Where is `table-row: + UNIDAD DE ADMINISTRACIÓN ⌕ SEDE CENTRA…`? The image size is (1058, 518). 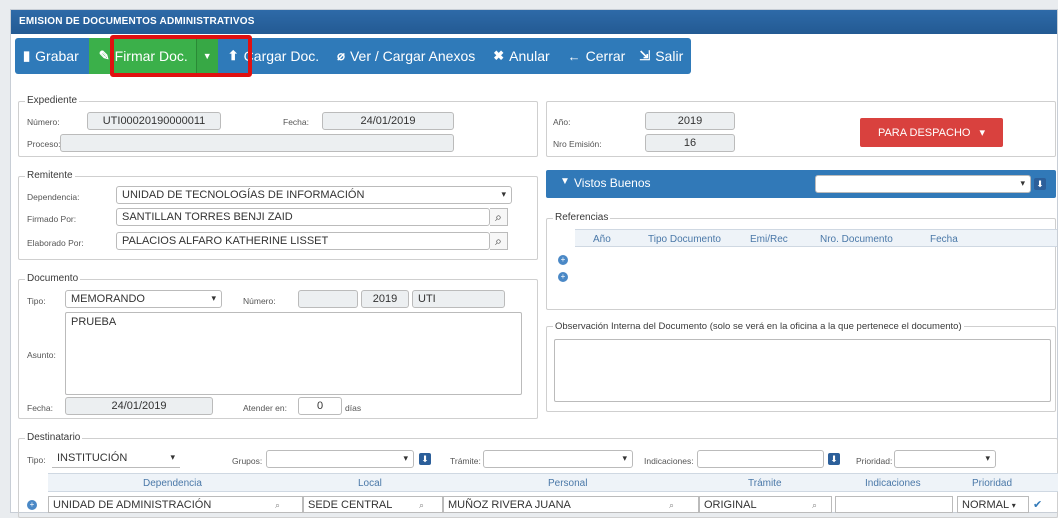 table-row: + UNIDAD DE ADMINISTRACIÓN ⌕ SEDE CENTRA… is located at coordinates (537, 505).